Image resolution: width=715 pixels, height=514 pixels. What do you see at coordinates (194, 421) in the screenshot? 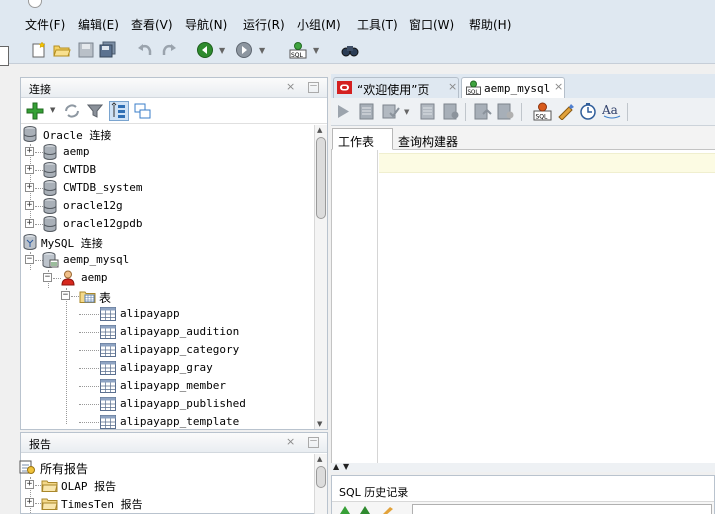
I see `tree-node-table: alipayapp_template` at bounding box center [194, 421].